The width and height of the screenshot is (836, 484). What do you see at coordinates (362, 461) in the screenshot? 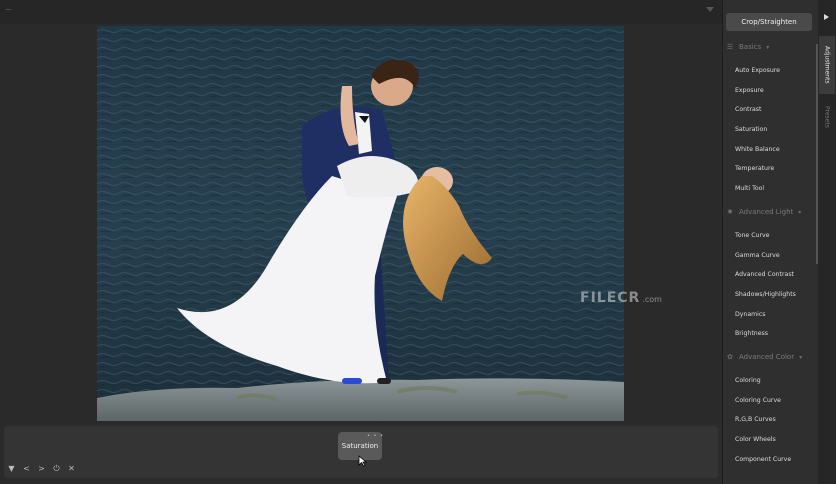
I see `mouse-cursor-icon` at bounding box center [362, 461].